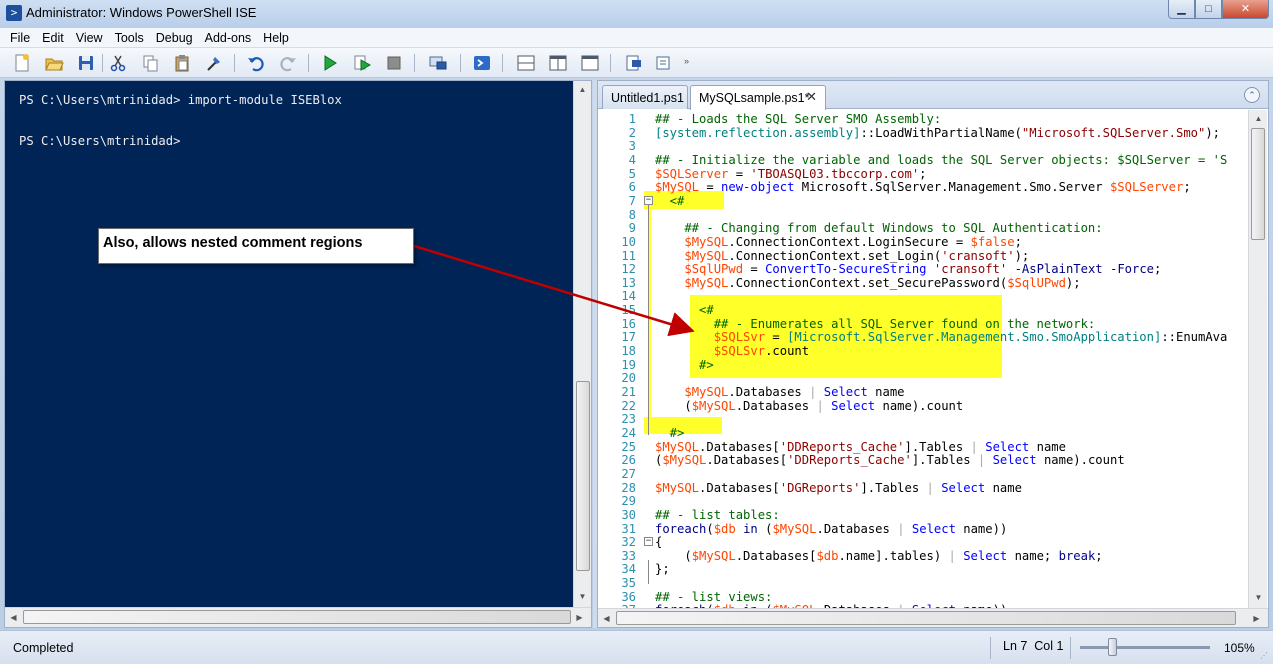  Describe the element at coordinates (632, 119) in the screenshot. I see `line-number: 1` at that location.